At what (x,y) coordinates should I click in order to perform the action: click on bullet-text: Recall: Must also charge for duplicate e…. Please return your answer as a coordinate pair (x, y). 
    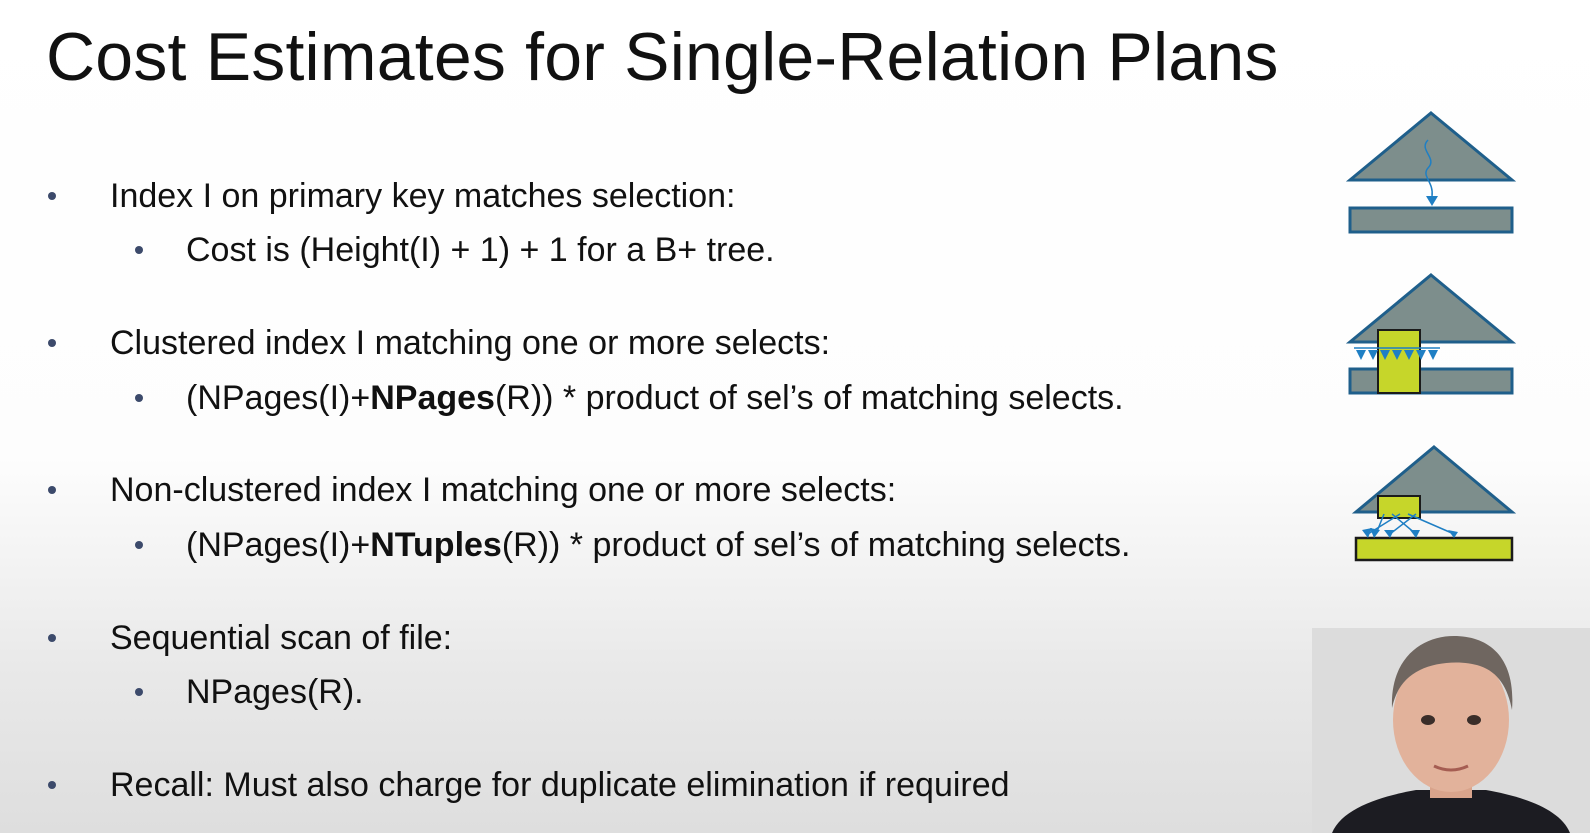
    Looking at the image, I should click on (560, 785).